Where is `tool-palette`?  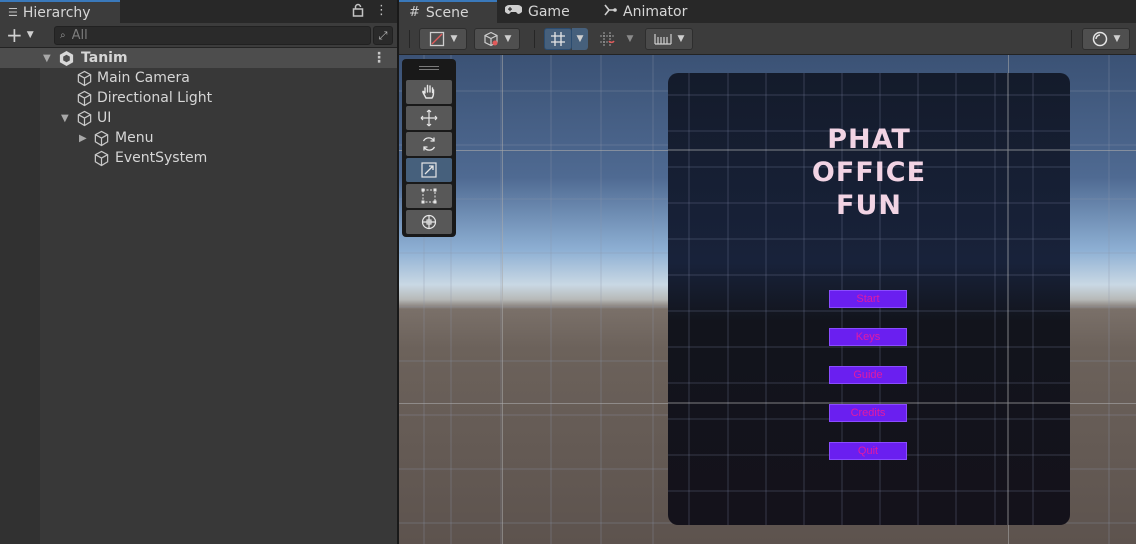
tool-palette is located at coordinates (429, 148).